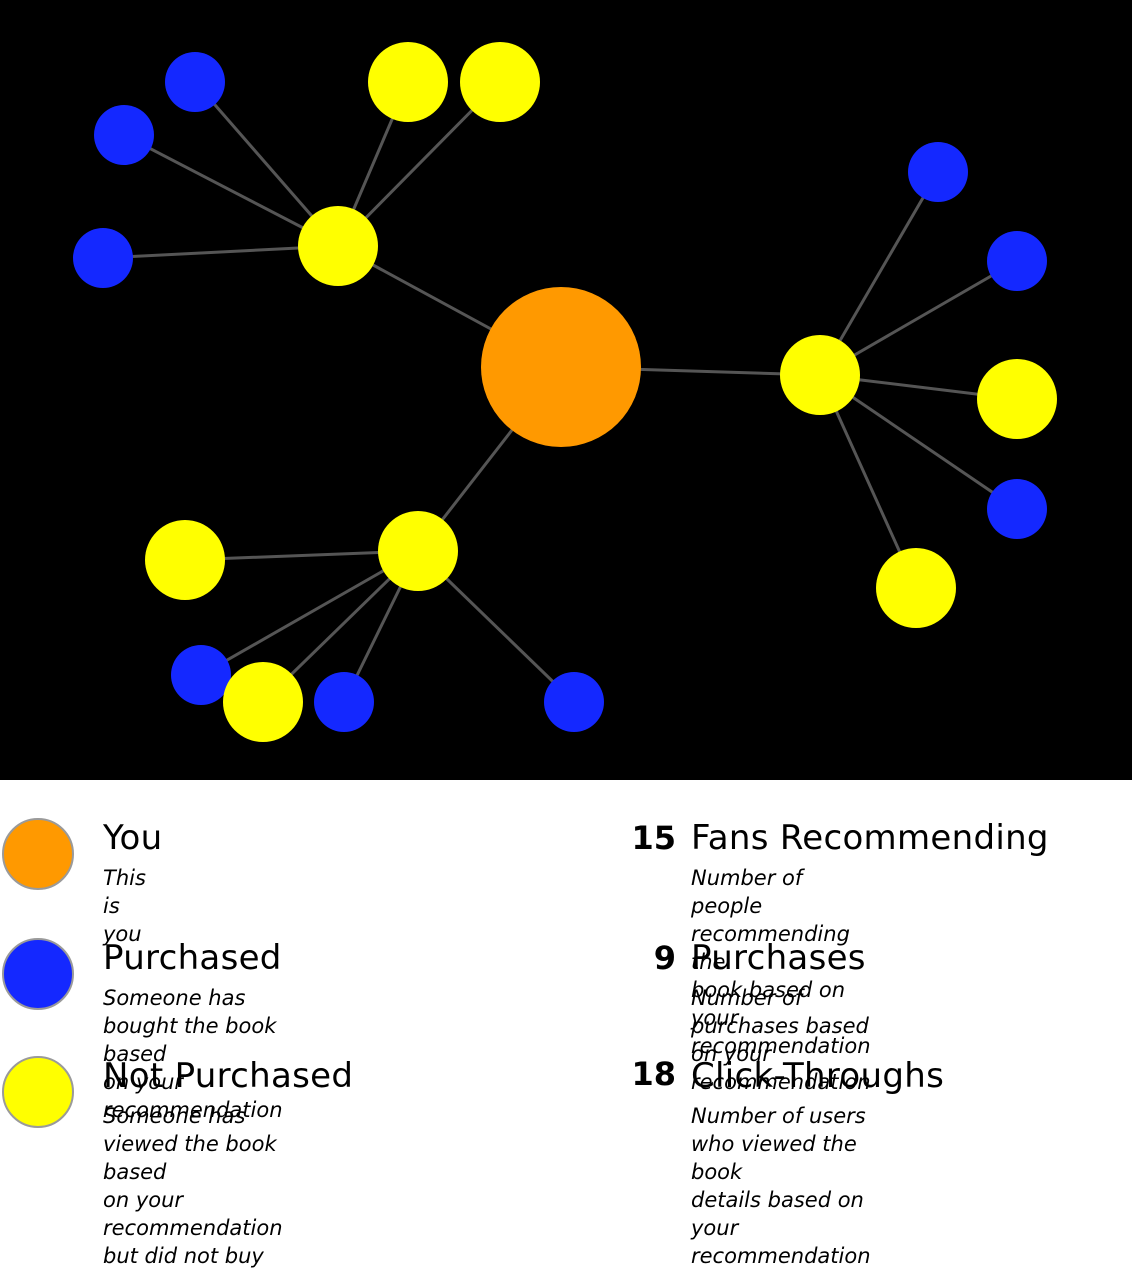 The image size is (1132, 1270). I want to click on legend-not-purchased-title: Not Purchased, so click(228, 1076).